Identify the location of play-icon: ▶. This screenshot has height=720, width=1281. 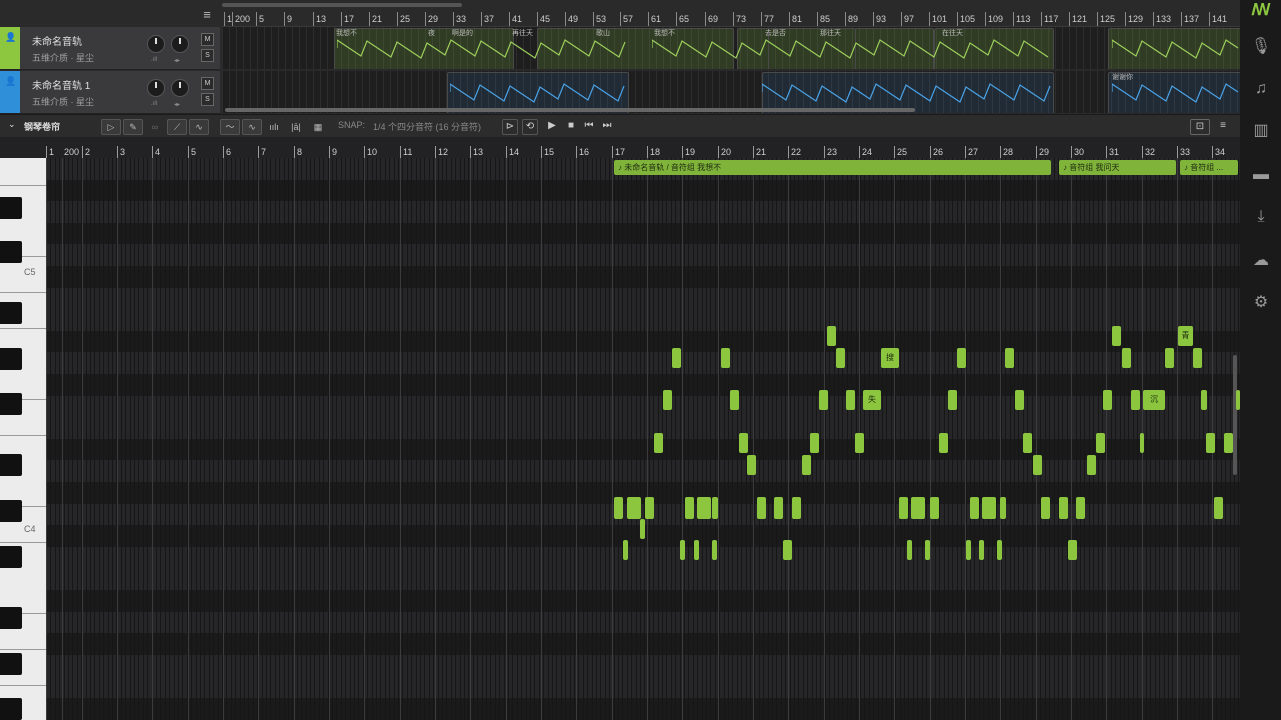
(552, 126).